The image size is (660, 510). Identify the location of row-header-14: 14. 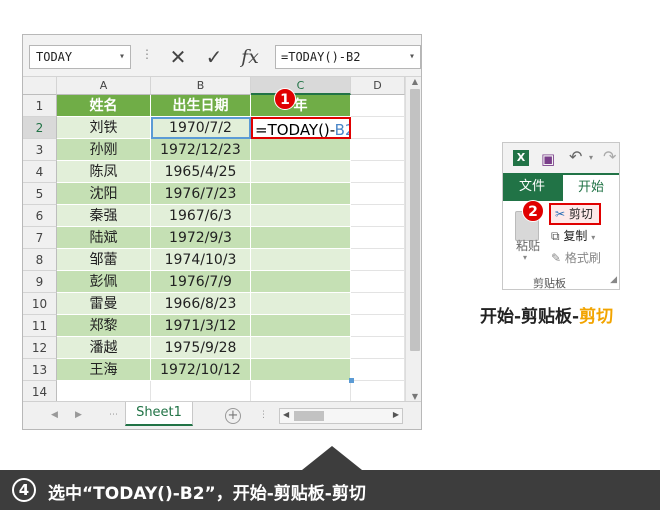
(40, 392).